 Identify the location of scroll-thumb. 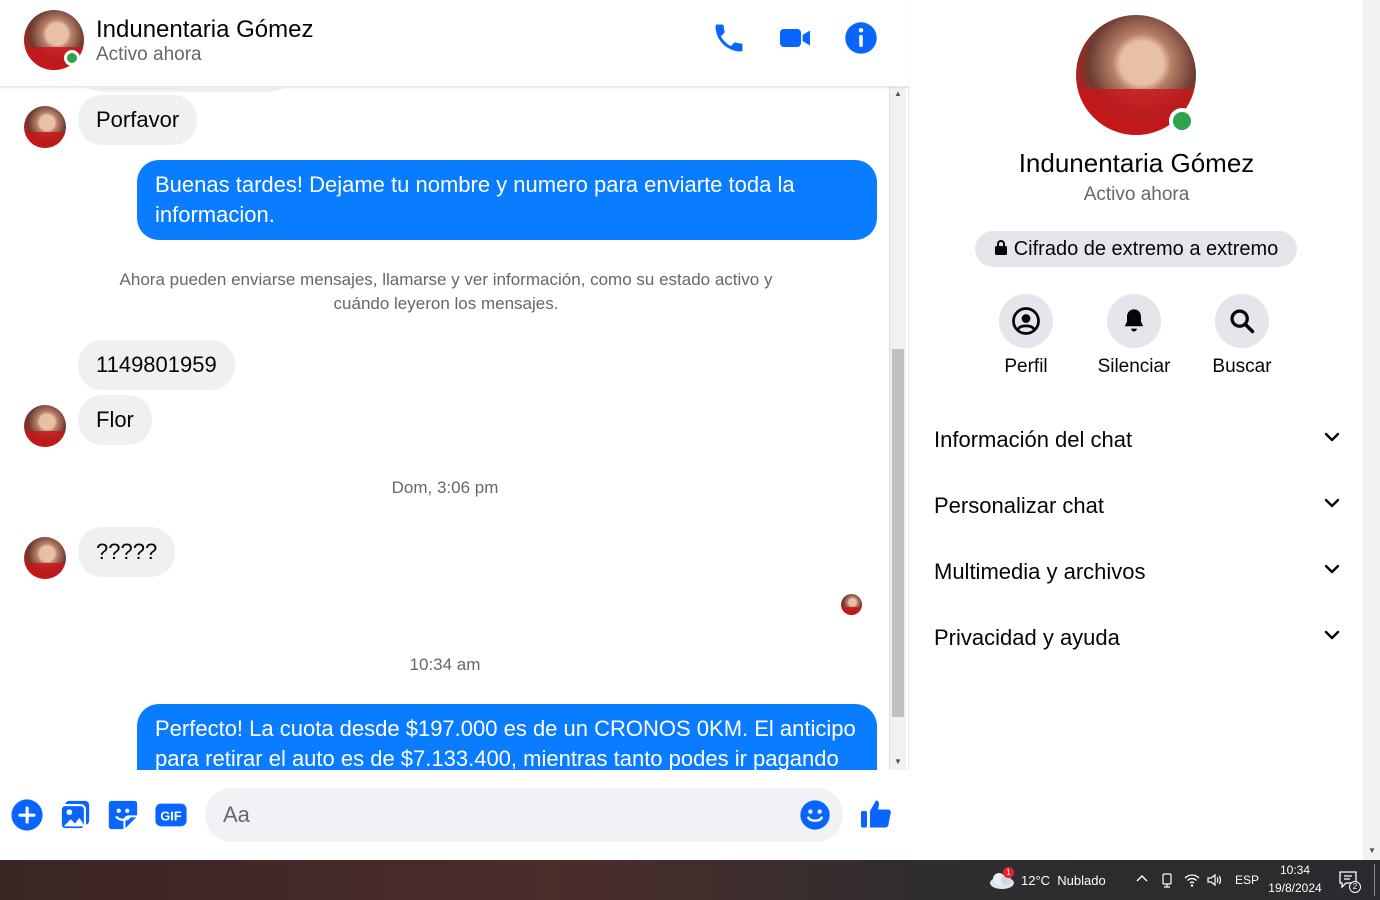
(898, 533).